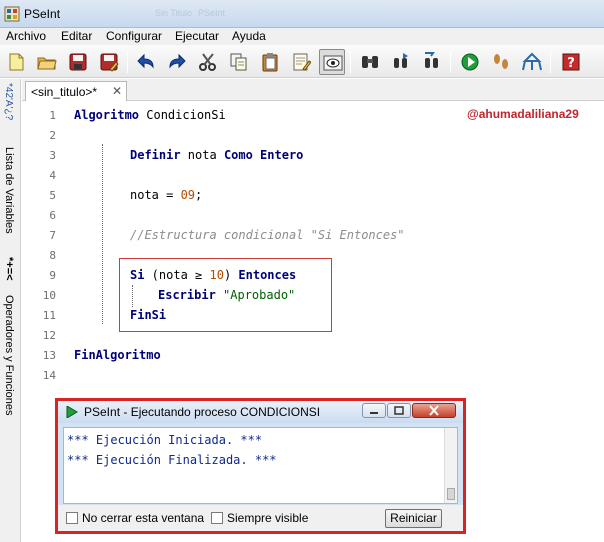 Image resolution: width=604 pixels, height=542 pixels. Describe the element at coordinates (212, 13) in the screenshot. I see `ghost-title-2: PSeInt` at that location.